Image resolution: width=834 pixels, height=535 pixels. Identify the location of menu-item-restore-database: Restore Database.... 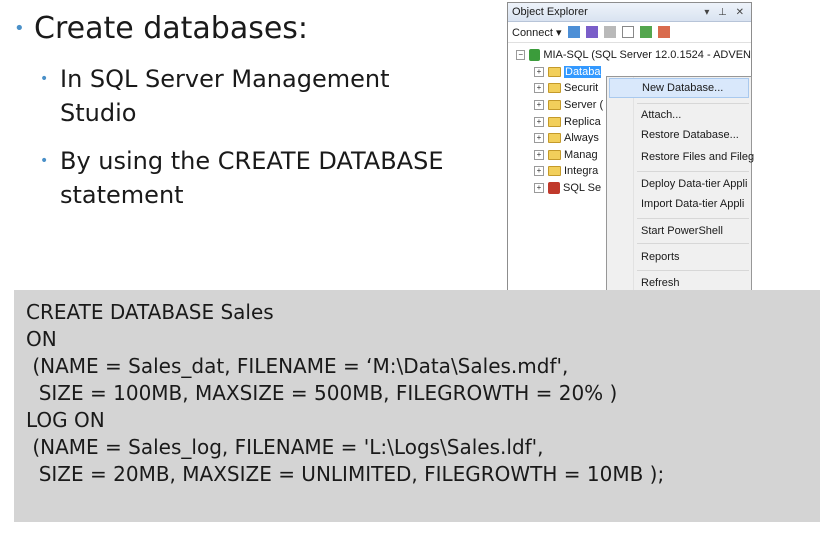
(690, 135).